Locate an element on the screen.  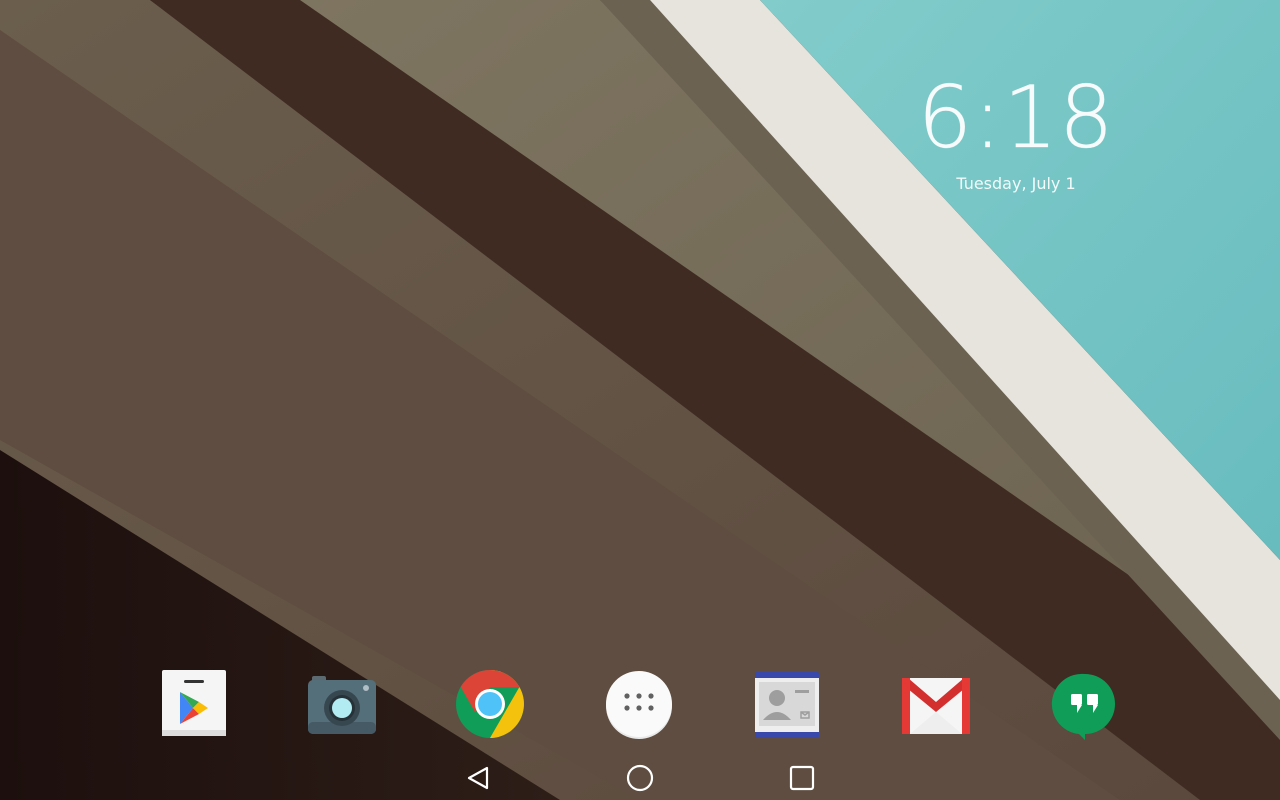
play-store-icon is located at coordinates (194, 703).